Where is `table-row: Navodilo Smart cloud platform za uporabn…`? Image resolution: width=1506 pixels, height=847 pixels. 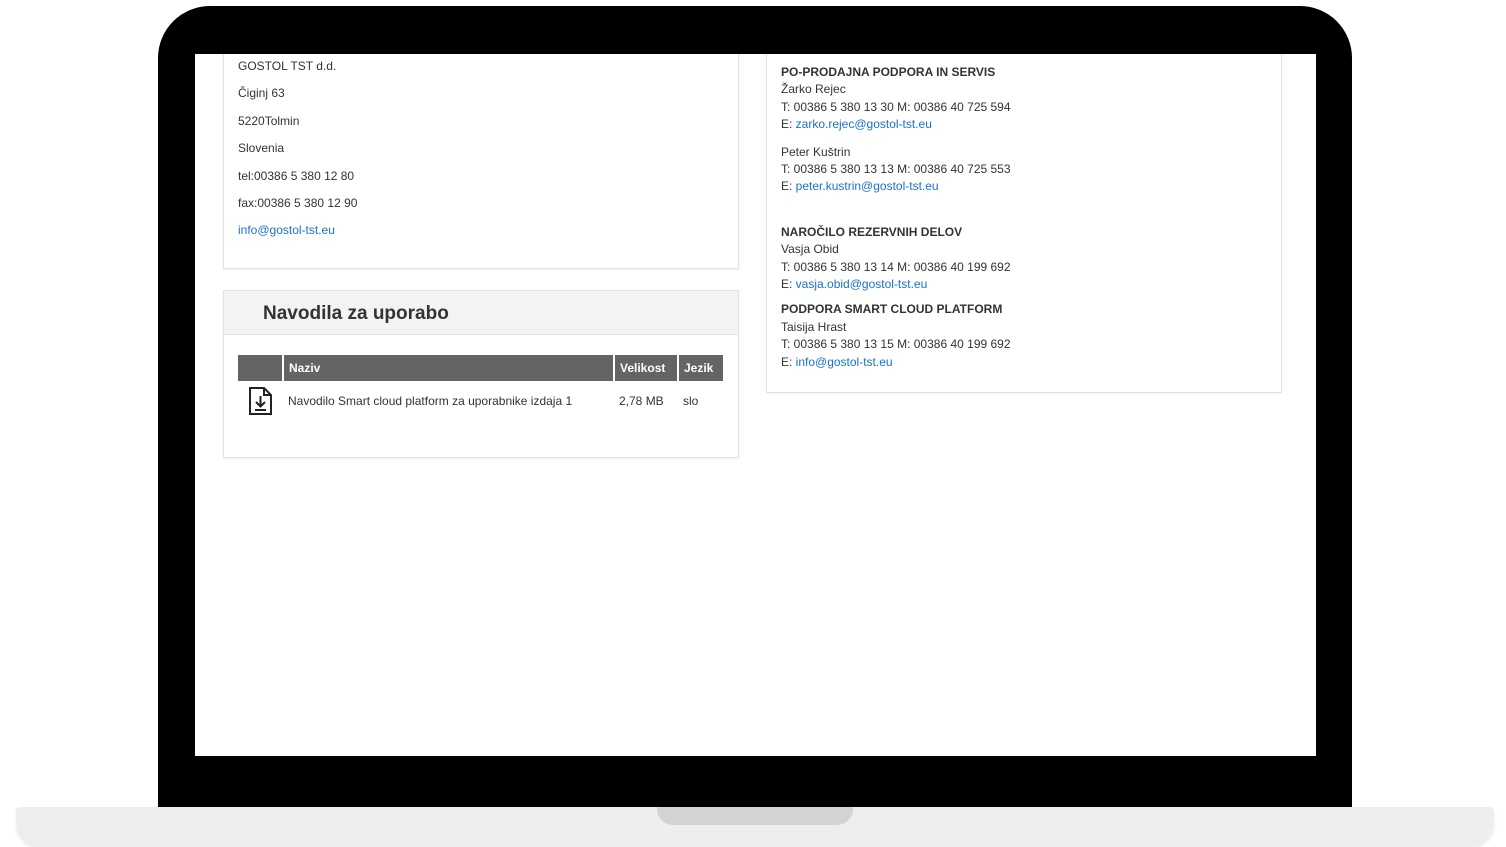
table-row: Navodilo Smart cloud platform za uporabn… is located at coordinates (480, 401).